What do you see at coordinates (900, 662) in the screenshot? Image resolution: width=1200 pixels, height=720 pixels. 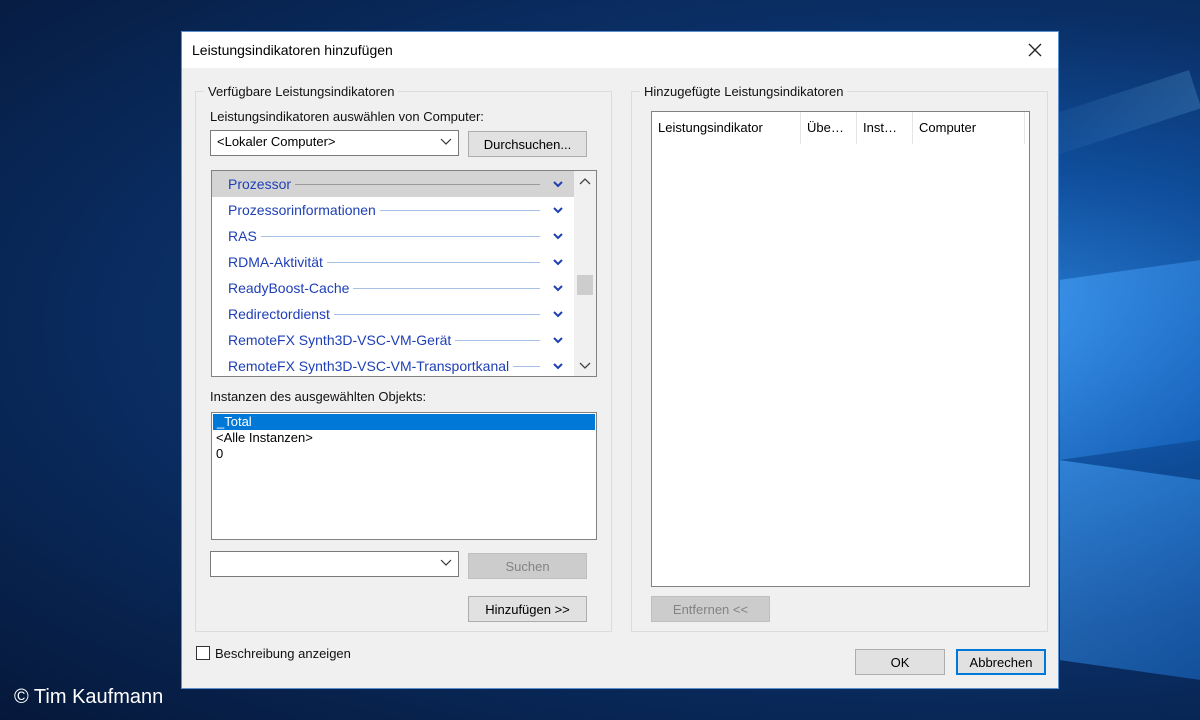 I see `ok-button: OK` at bounding box center [900, 662].